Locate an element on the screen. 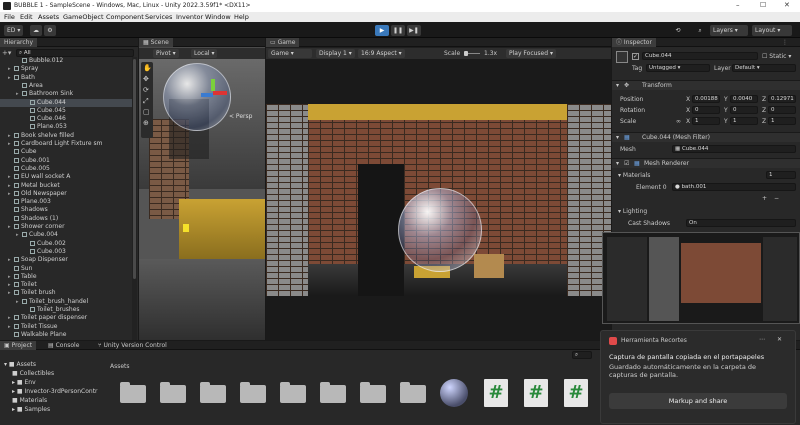 The height and width of the screenshot is (425, 800). inspector-menu-icon: ⋮ is located at coordinates (785, 42).